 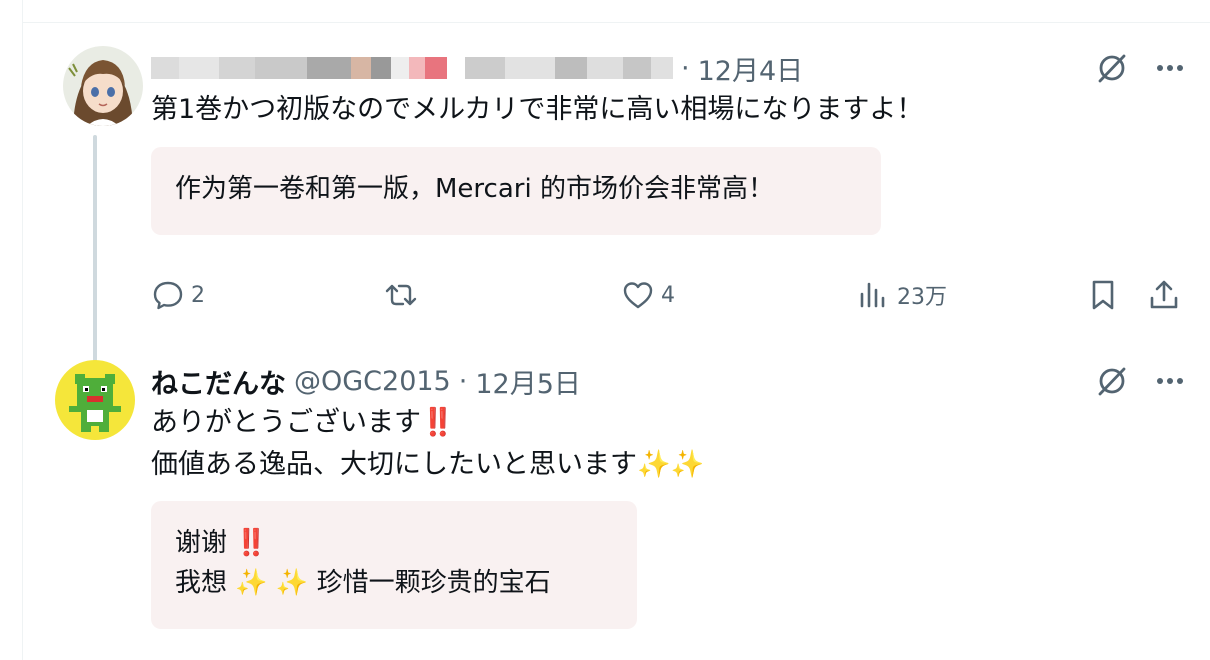 I want to click on reply-icon, so click(x=168, y=295).